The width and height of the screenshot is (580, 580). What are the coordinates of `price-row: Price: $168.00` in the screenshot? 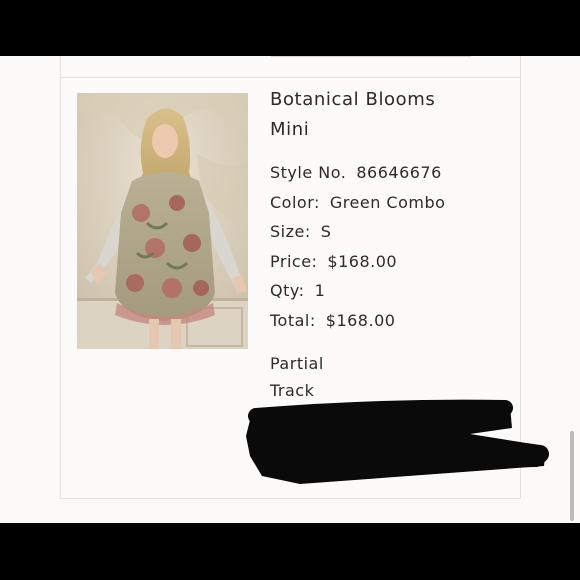 It's located at (385, 262).